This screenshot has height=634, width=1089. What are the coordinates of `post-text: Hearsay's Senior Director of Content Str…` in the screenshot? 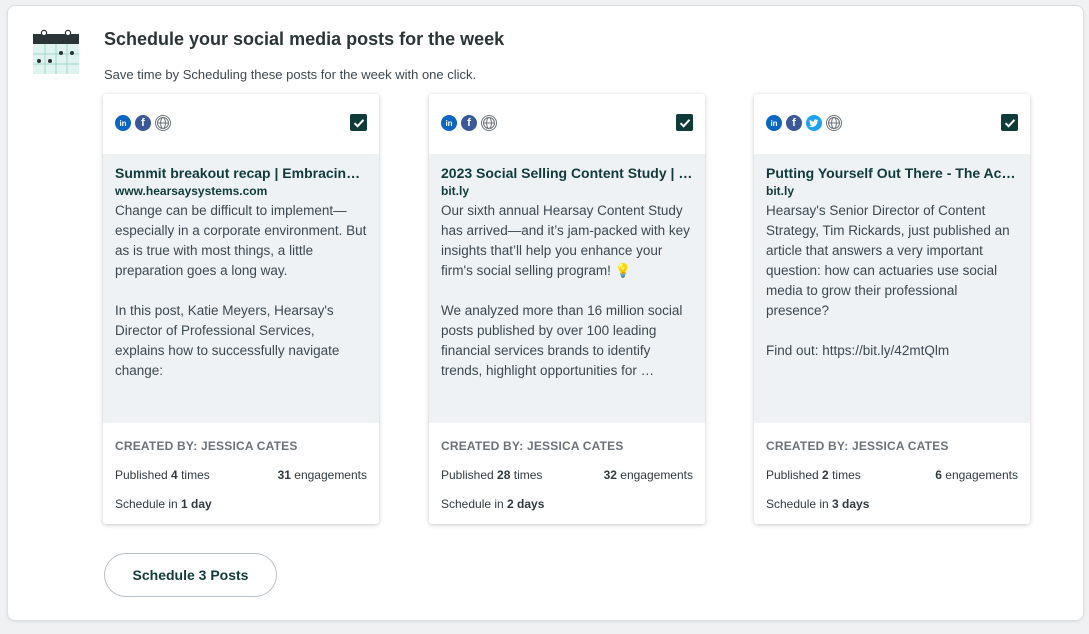 It's located at (888, 280).